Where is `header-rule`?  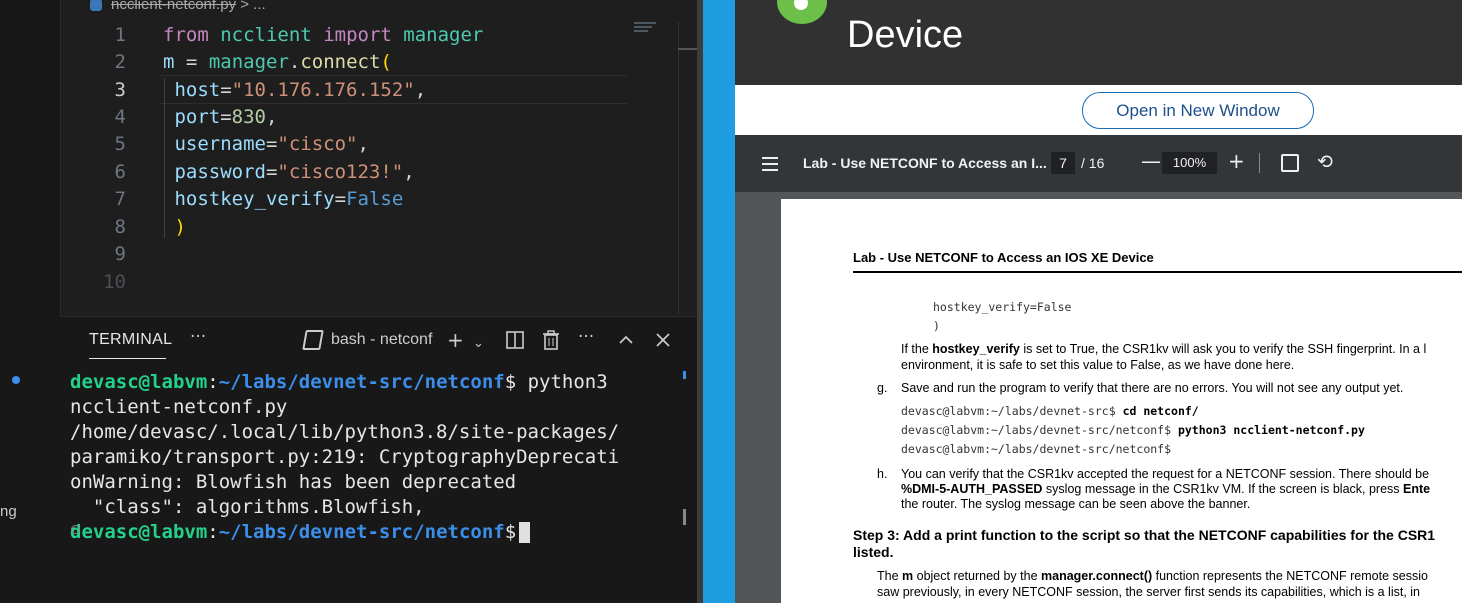 header-rule is located at coordinates (1157, 272).